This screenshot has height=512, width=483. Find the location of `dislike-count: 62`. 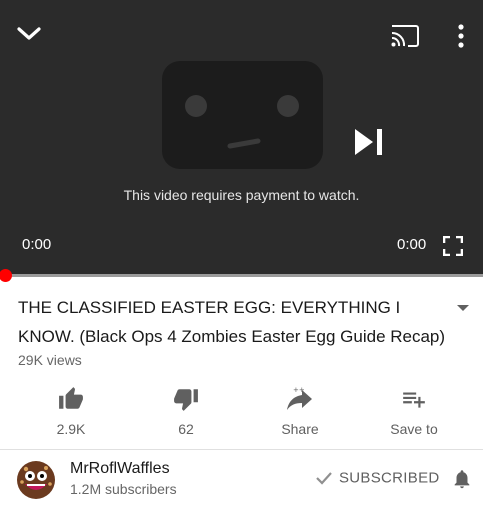

dislike-count: 62 is located at coordinates (186, 429).